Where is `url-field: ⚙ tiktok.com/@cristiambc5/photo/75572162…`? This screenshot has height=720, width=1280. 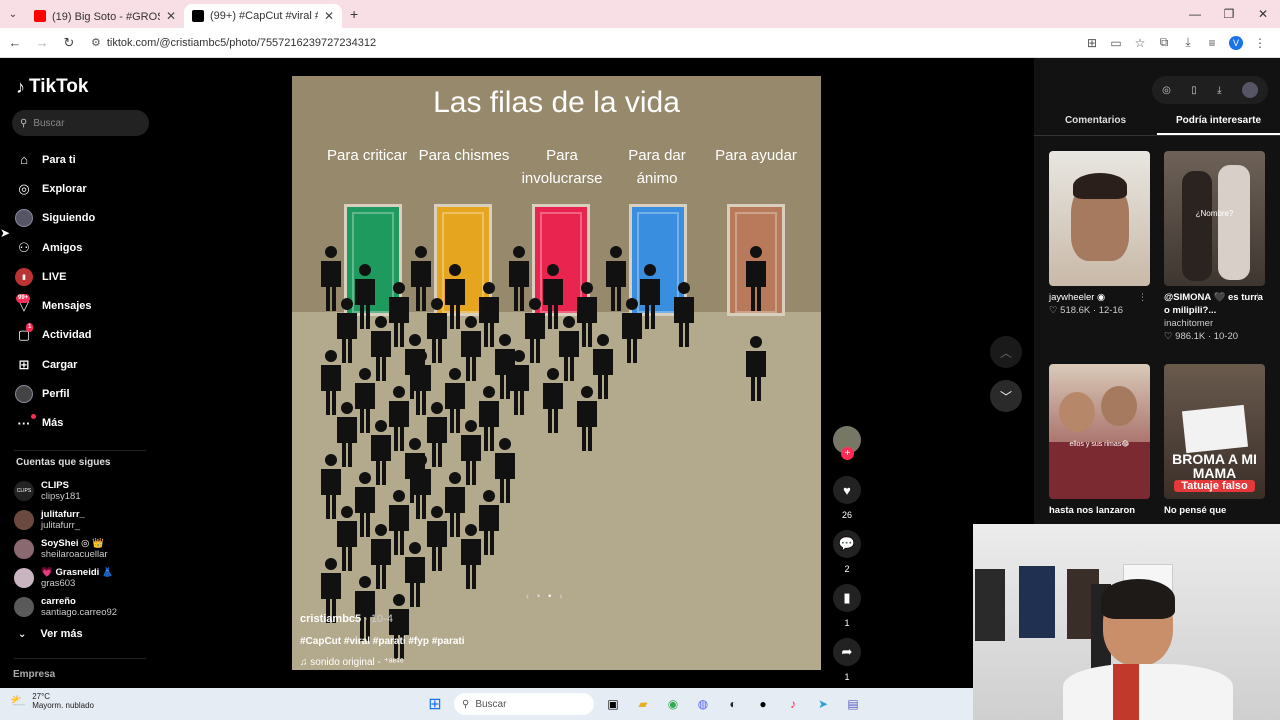 url-field: ⚙ tiktok.com/@cristiambc5/photo/75572162… is located at coordinates (585, 42).